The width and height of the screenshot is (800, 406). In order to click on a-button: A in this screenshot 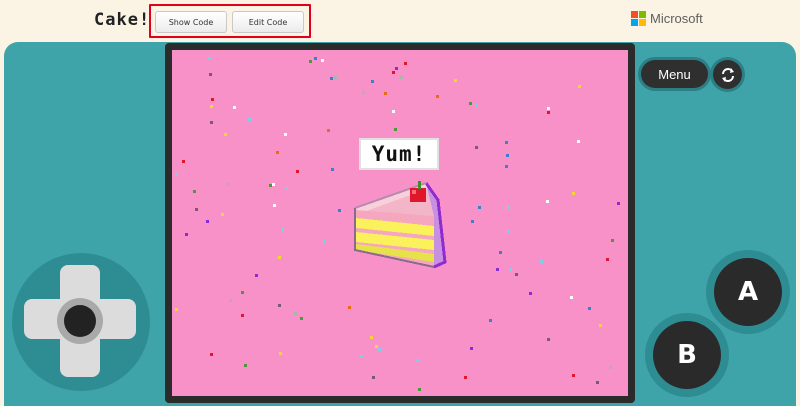, I will do `click(748, 292)`.